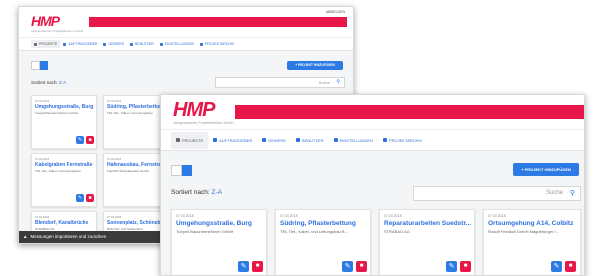 Image resolution: width=595 pixels, height=276 pixels. What do you see at coordinates (25, 236) in the screenshot?
I see `info-icon: ▲` at bounding box center [25, 236].